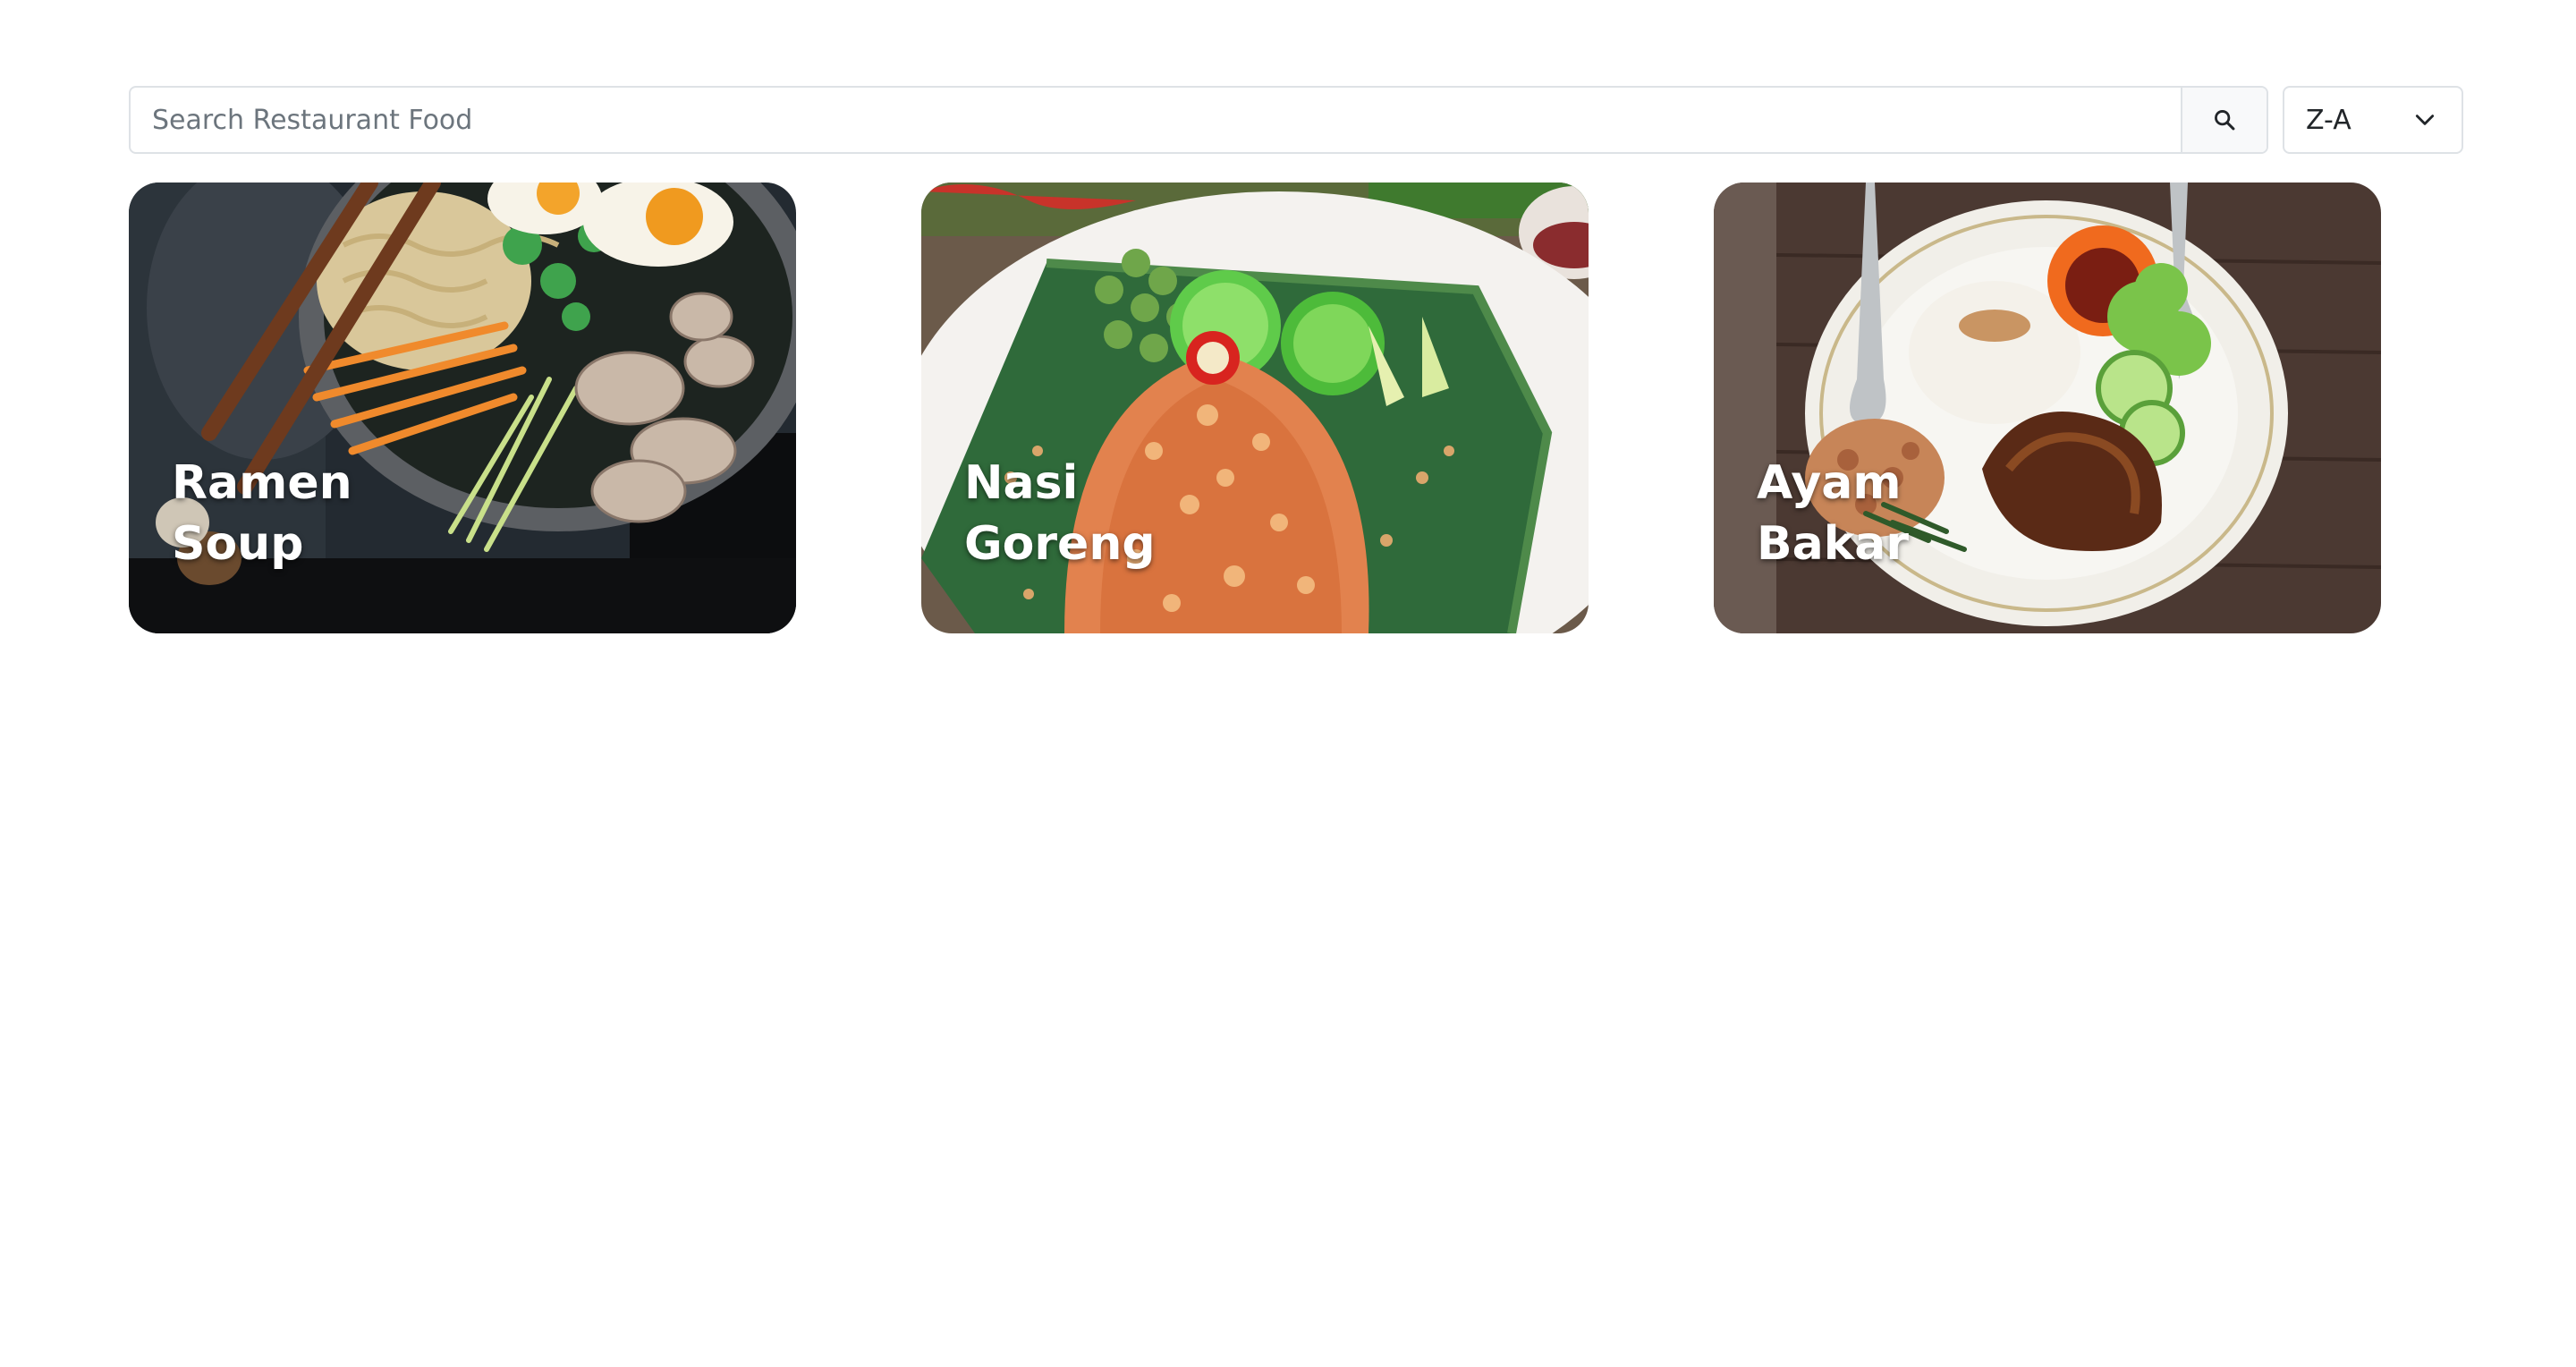  Describe the element at coordinates (2425, 120) in the screenshot. I see `chevron-down-icon` at that location.